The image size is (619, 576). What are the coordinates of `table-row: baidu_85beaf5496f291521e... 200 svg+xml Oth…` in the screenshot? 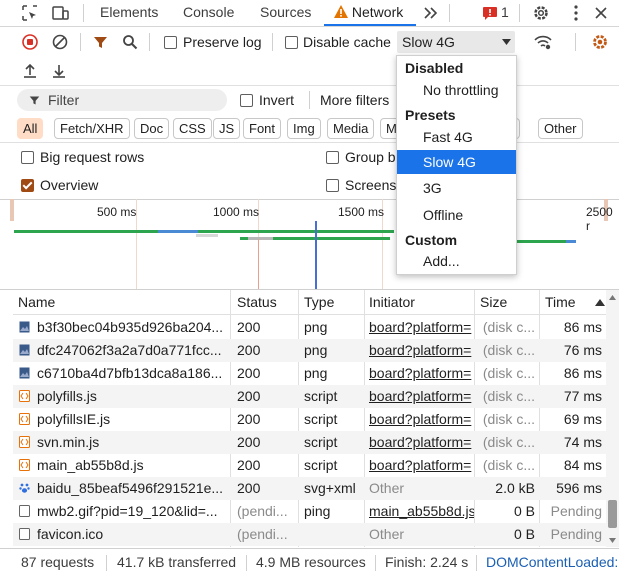 It's located at (309, 488).